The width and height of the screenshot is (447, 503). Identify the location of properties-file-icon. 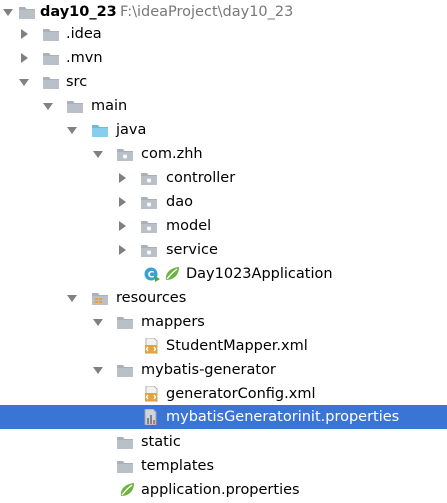
(151, 417).